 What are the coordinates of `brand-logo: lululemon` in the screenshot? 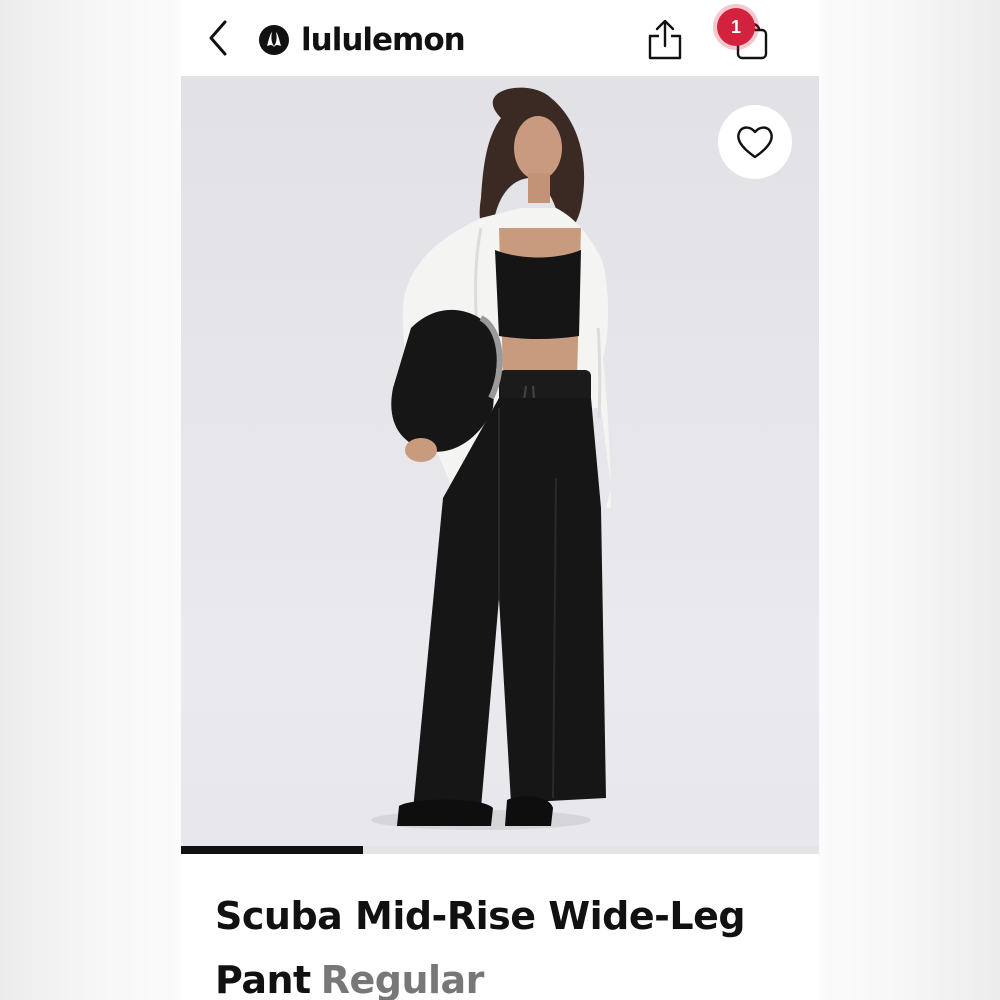 It's located at (362, 40).